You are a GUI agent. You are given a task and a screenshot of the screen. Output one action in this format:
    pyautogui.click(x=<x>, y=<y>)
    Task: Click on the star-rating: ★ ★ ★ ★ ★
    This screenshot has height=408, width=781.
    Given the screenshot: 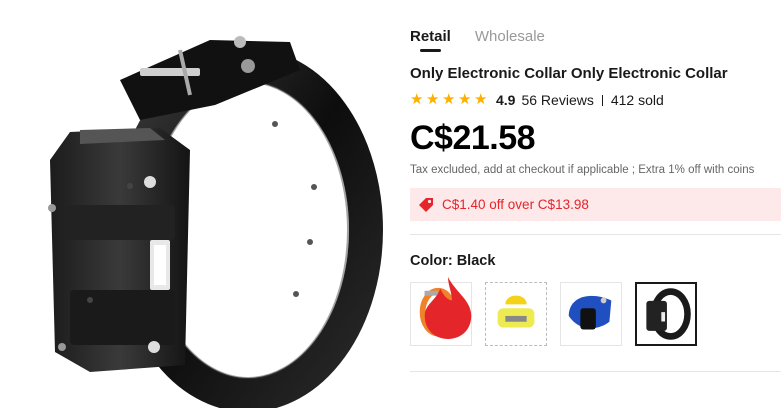 What is the action you would take?
    pyautogui.click(x=449, y=99)
    